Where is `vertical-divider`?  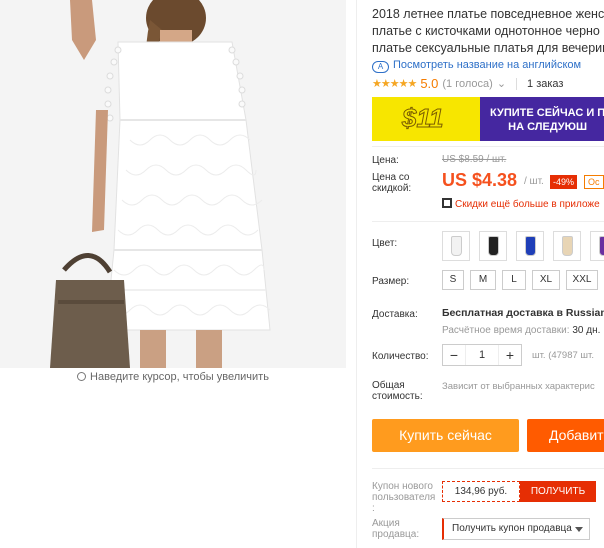
vertical-divider is located at coordinates (356, 274).